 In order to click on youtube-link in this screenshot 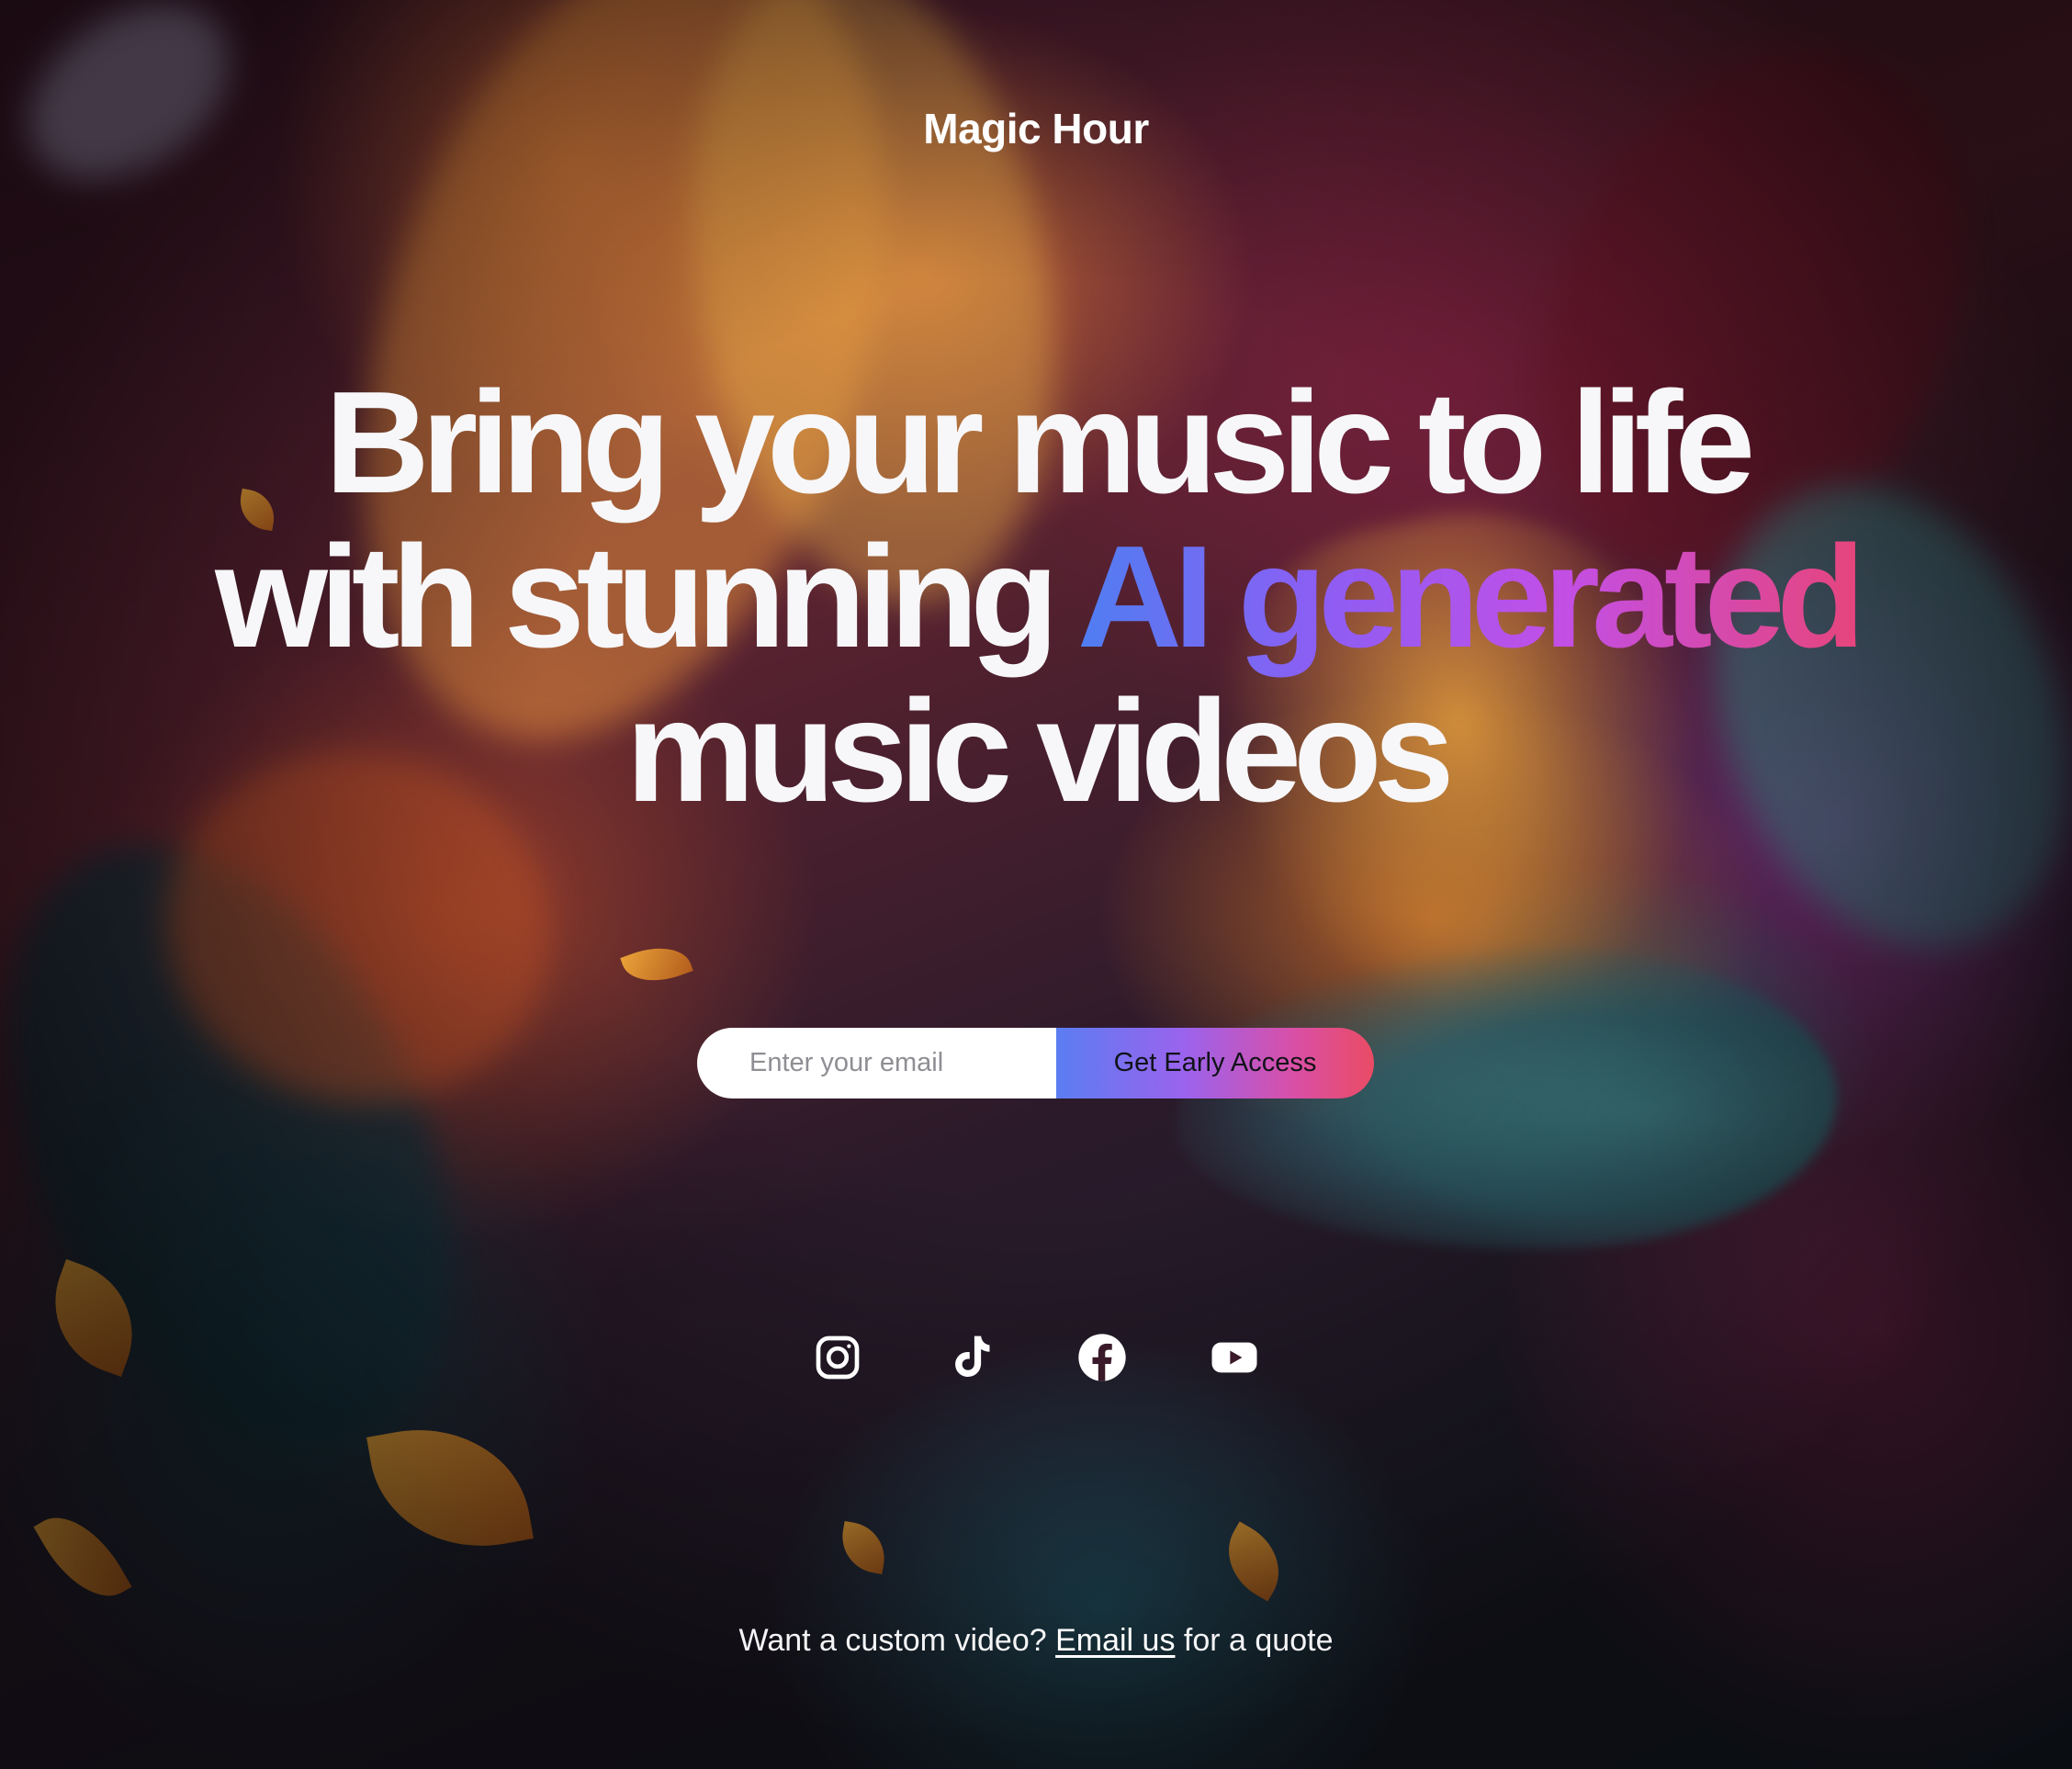, I will do `click(1234, 1357)`.